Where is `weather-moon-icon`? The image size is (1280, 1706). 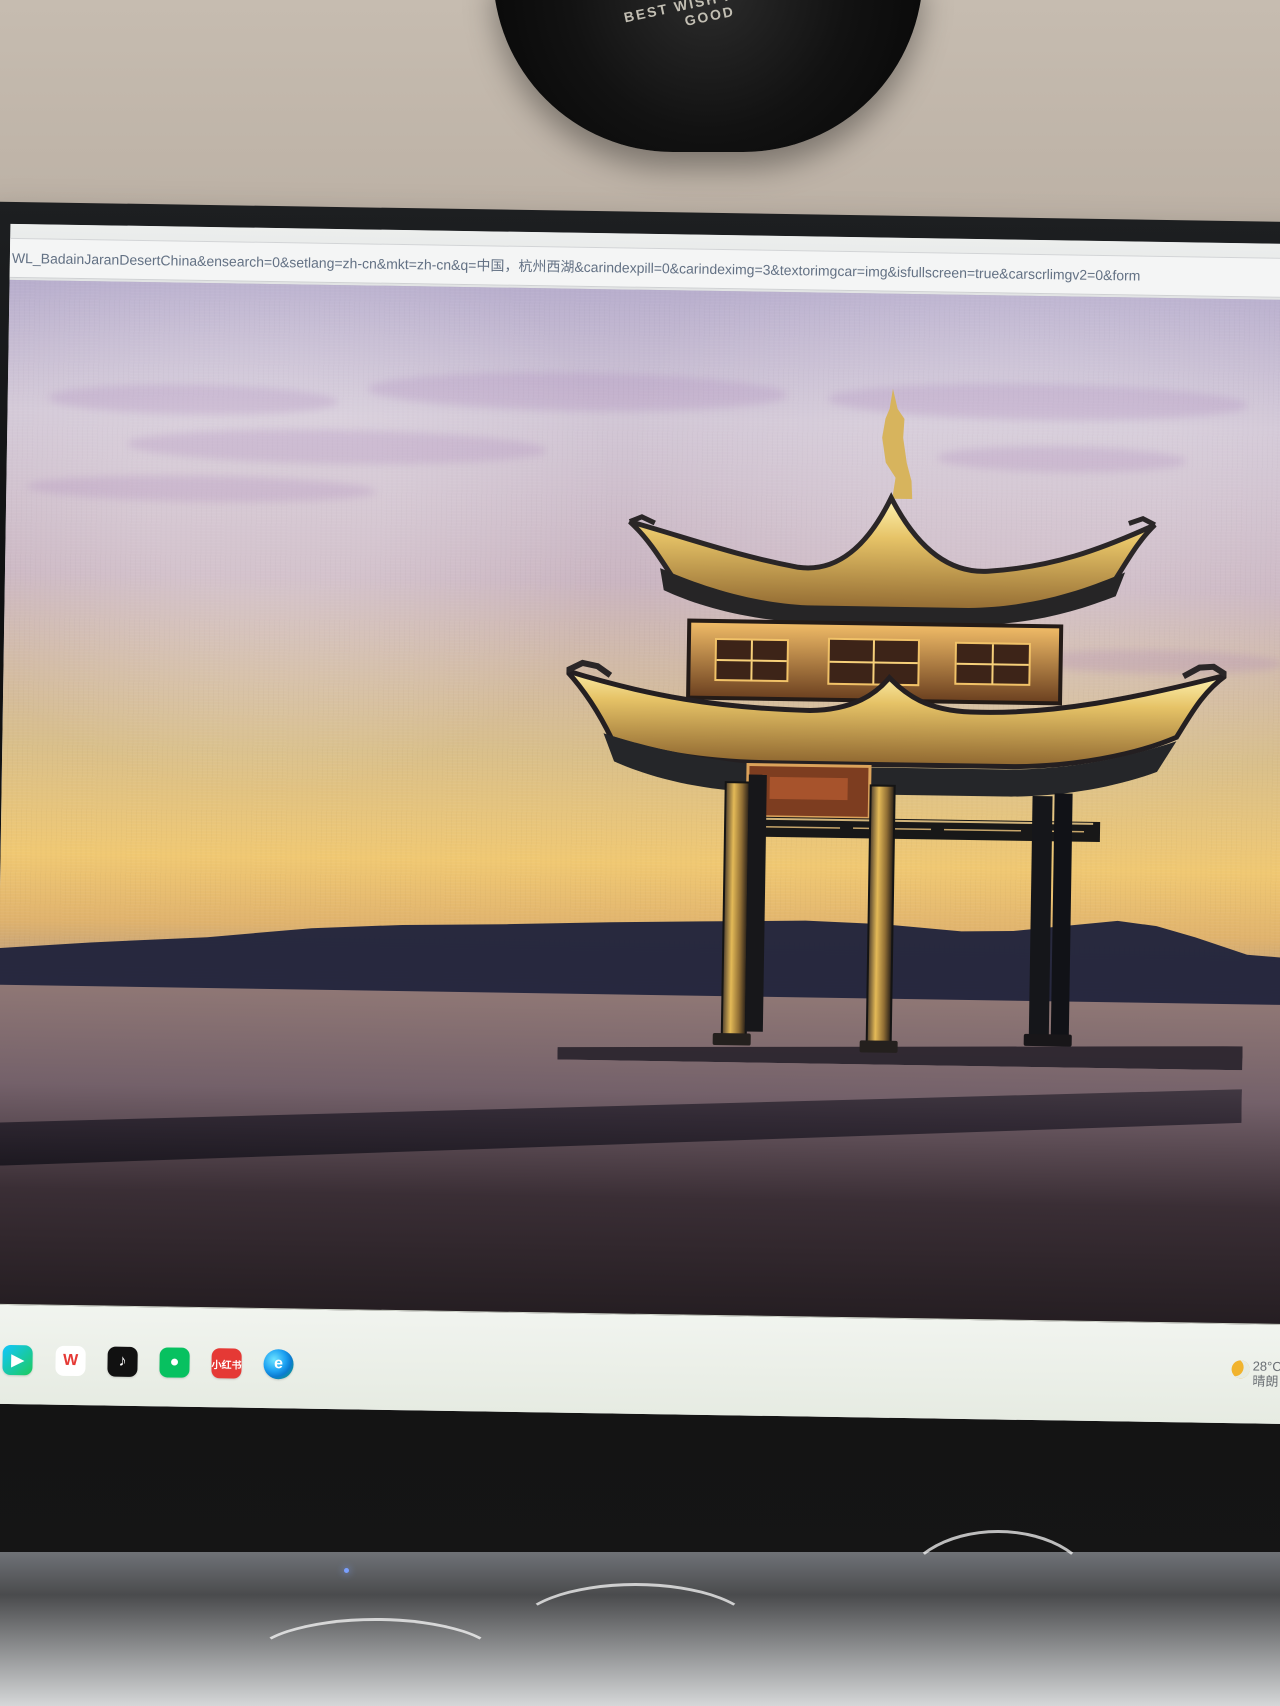
weather-moon-icon is located at coordinates (1240, 1369).